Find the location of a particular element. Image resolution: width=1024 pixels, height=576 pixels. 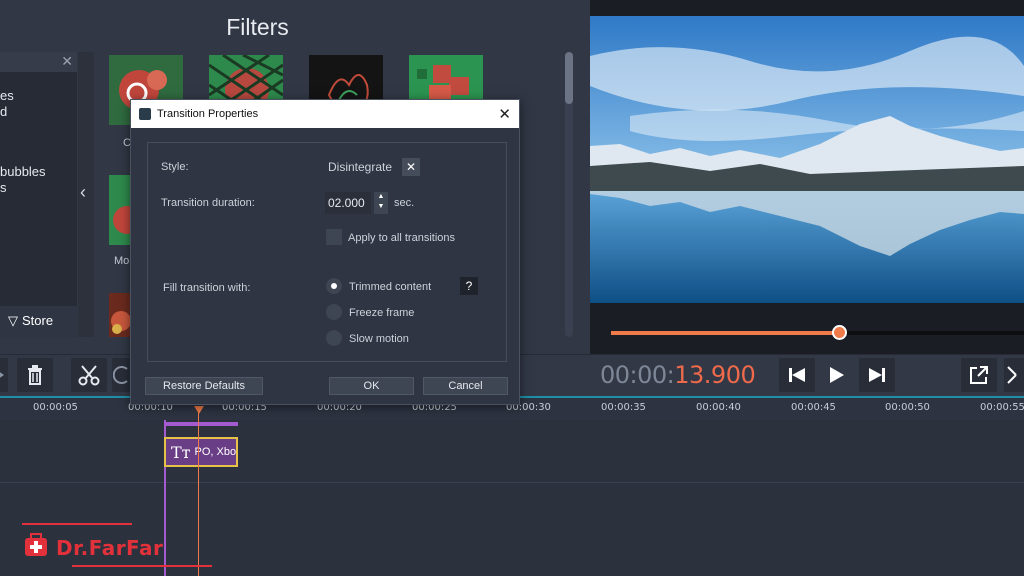

filter-thumbnail-label: Mo is located at coordinates (122, 261).